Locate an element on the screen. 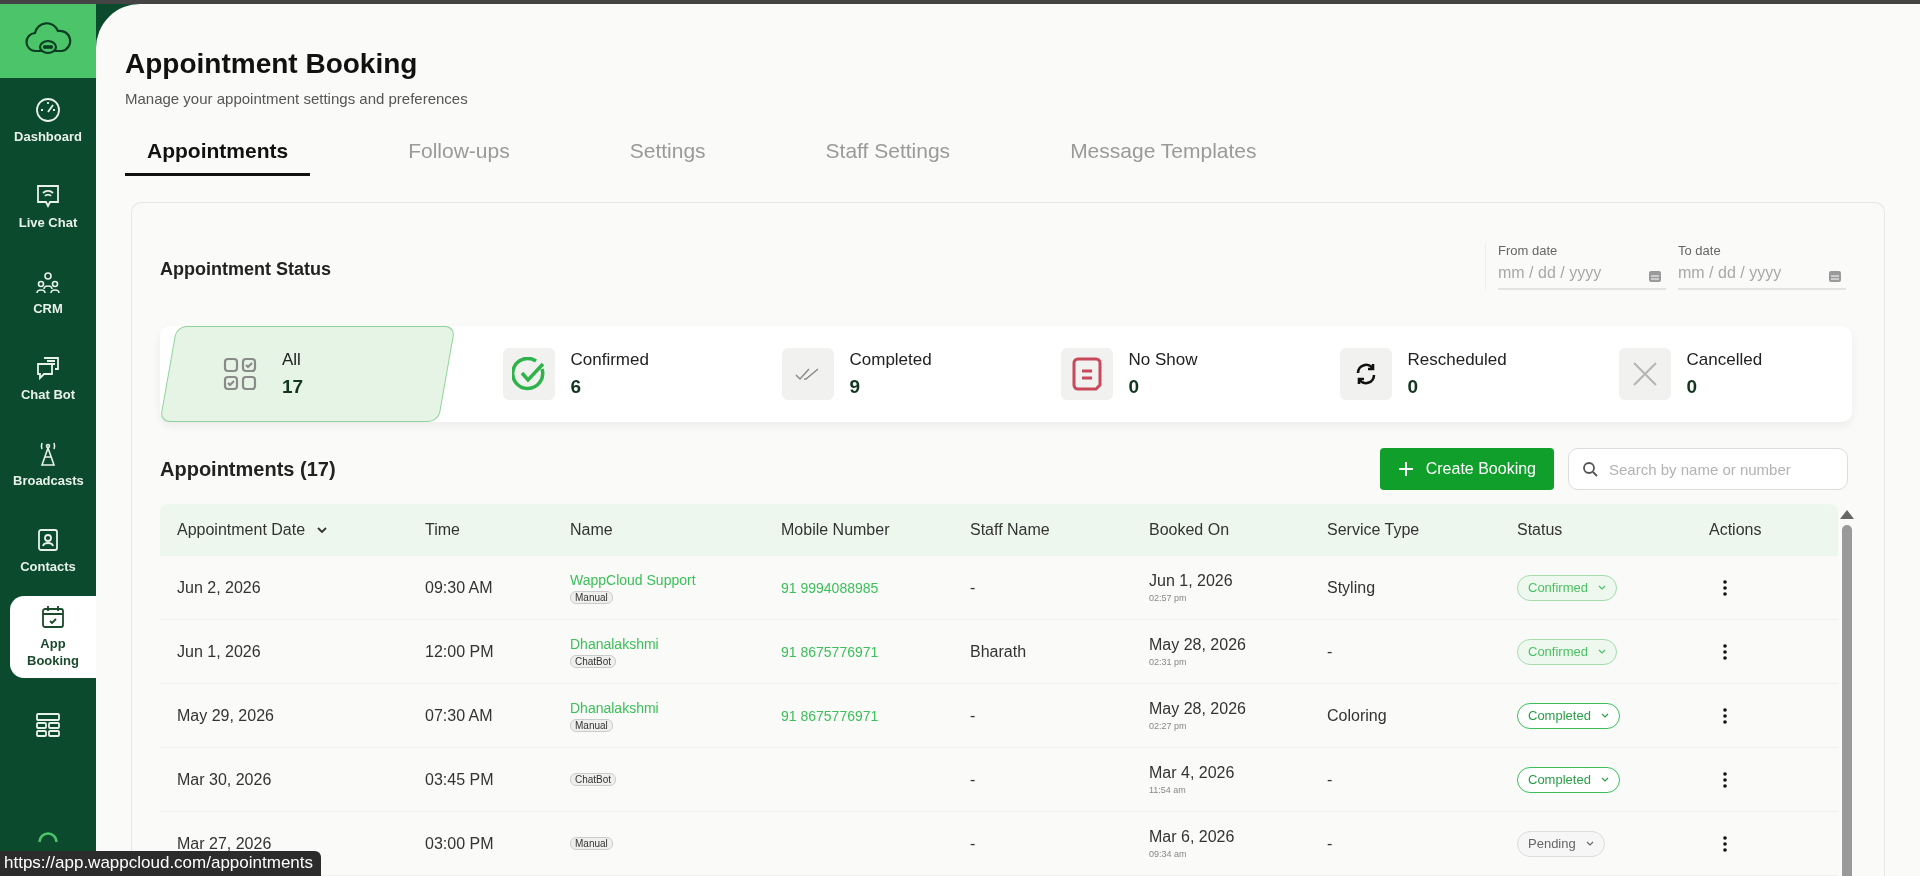  booked-time: 02:27 pm is located at coordinates (1168, 726).